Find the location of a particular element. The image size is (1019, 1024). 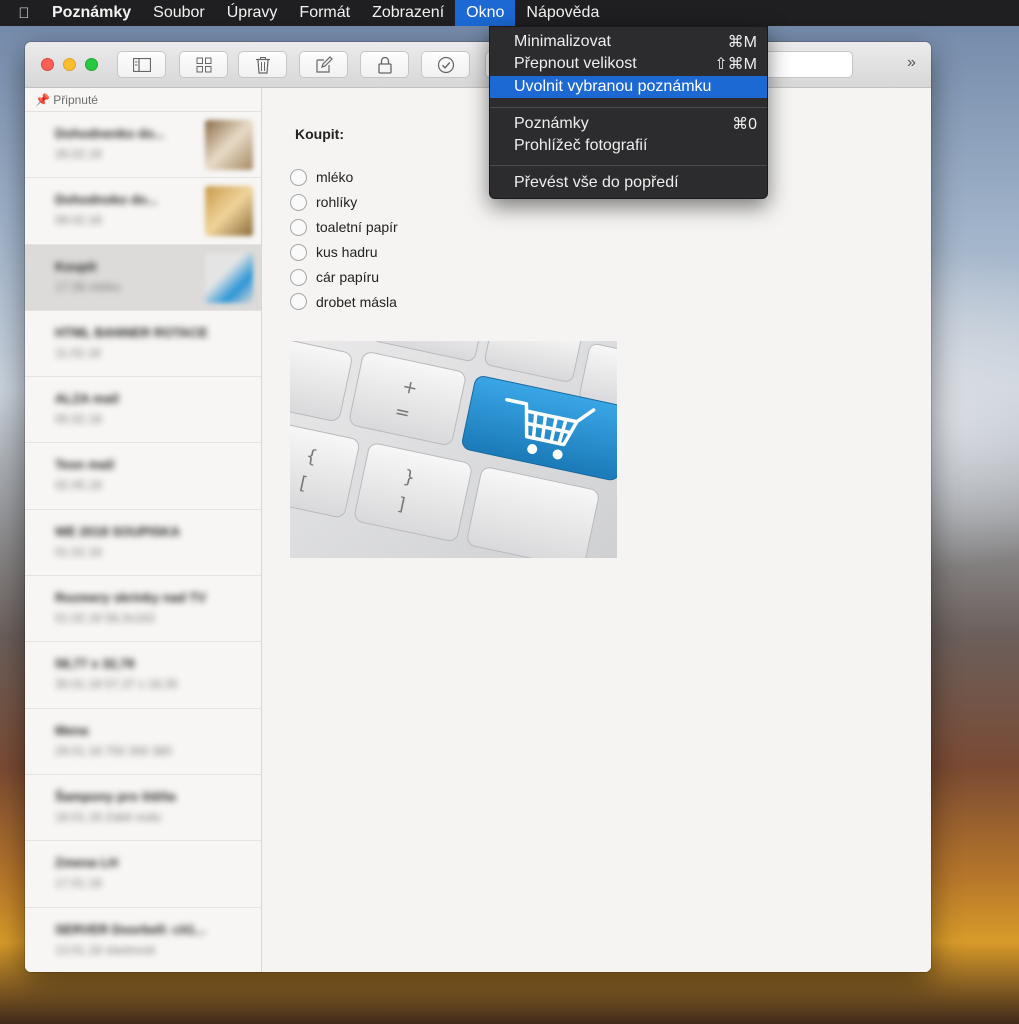

menu-item-label: Prohlížeč fotografií is located at coordinates (581, 145).